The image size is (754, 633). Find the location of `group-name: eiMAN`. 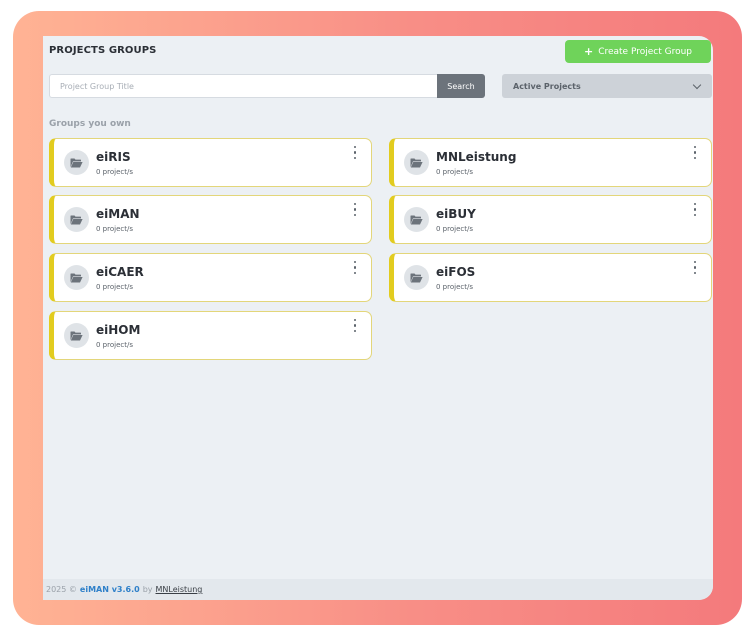

group-name: eiMAN is located at coordinates (118, 214).